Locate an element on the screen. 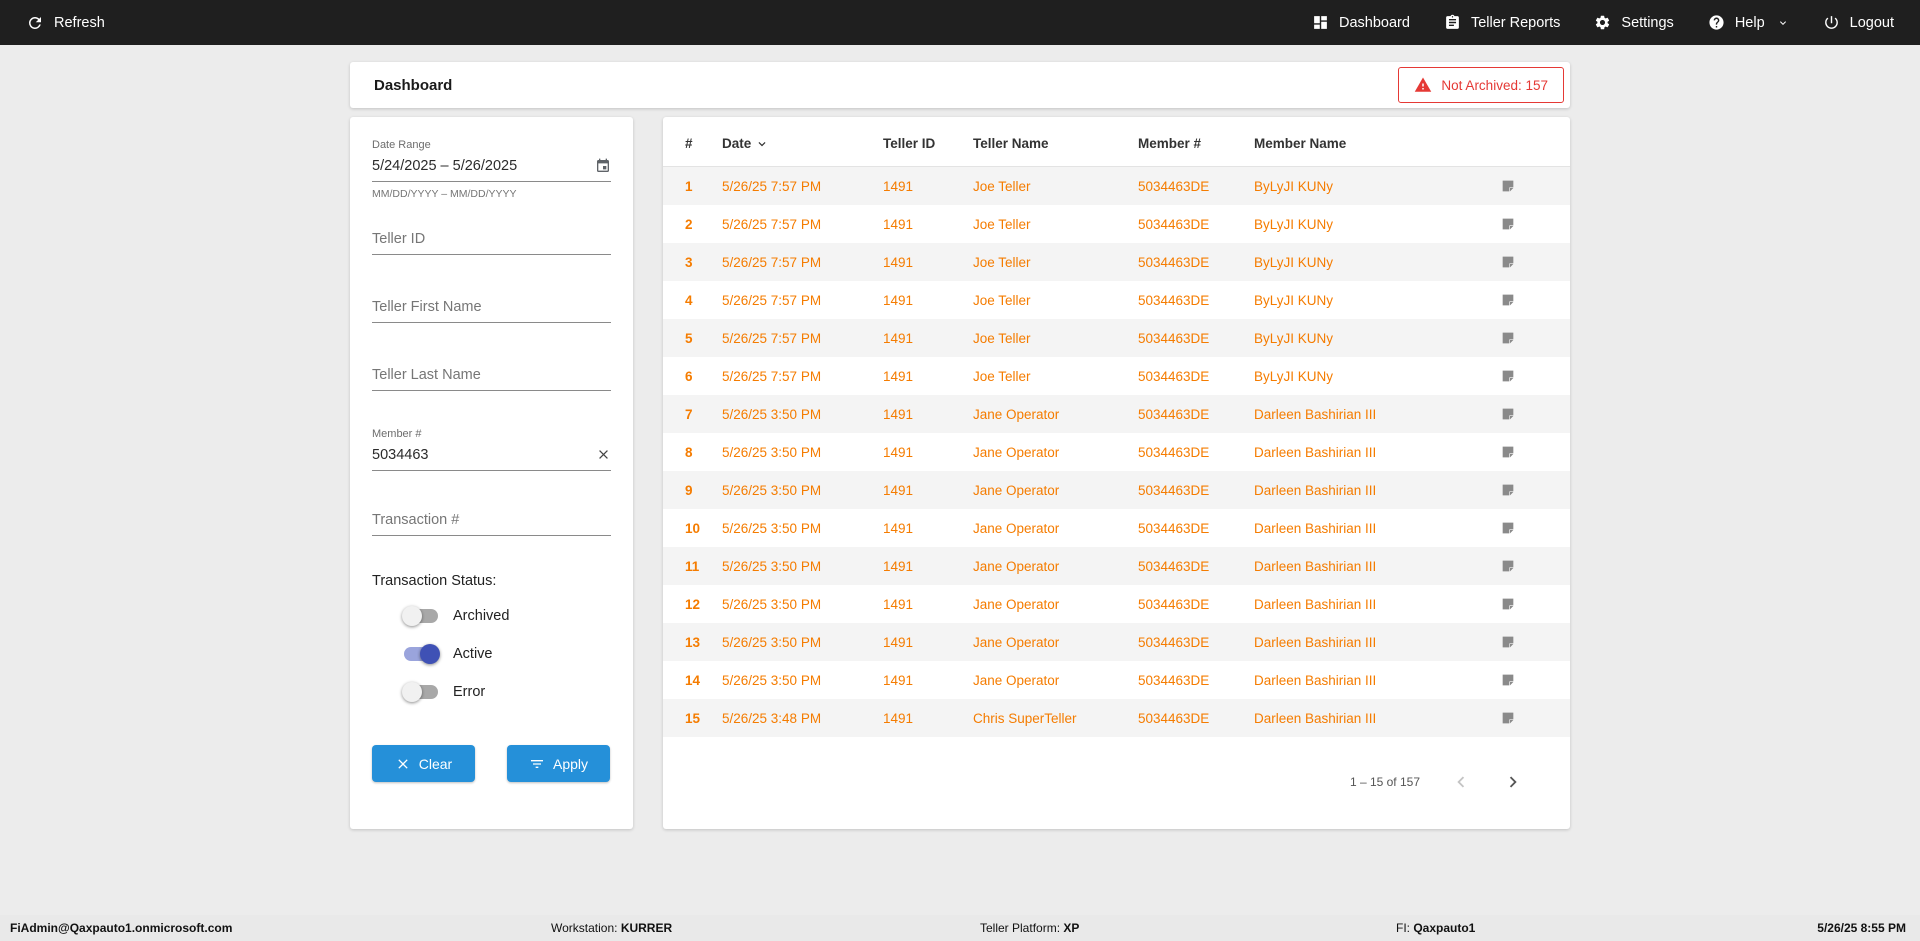  cell-num: 14 is located at coordinates (693, 680).